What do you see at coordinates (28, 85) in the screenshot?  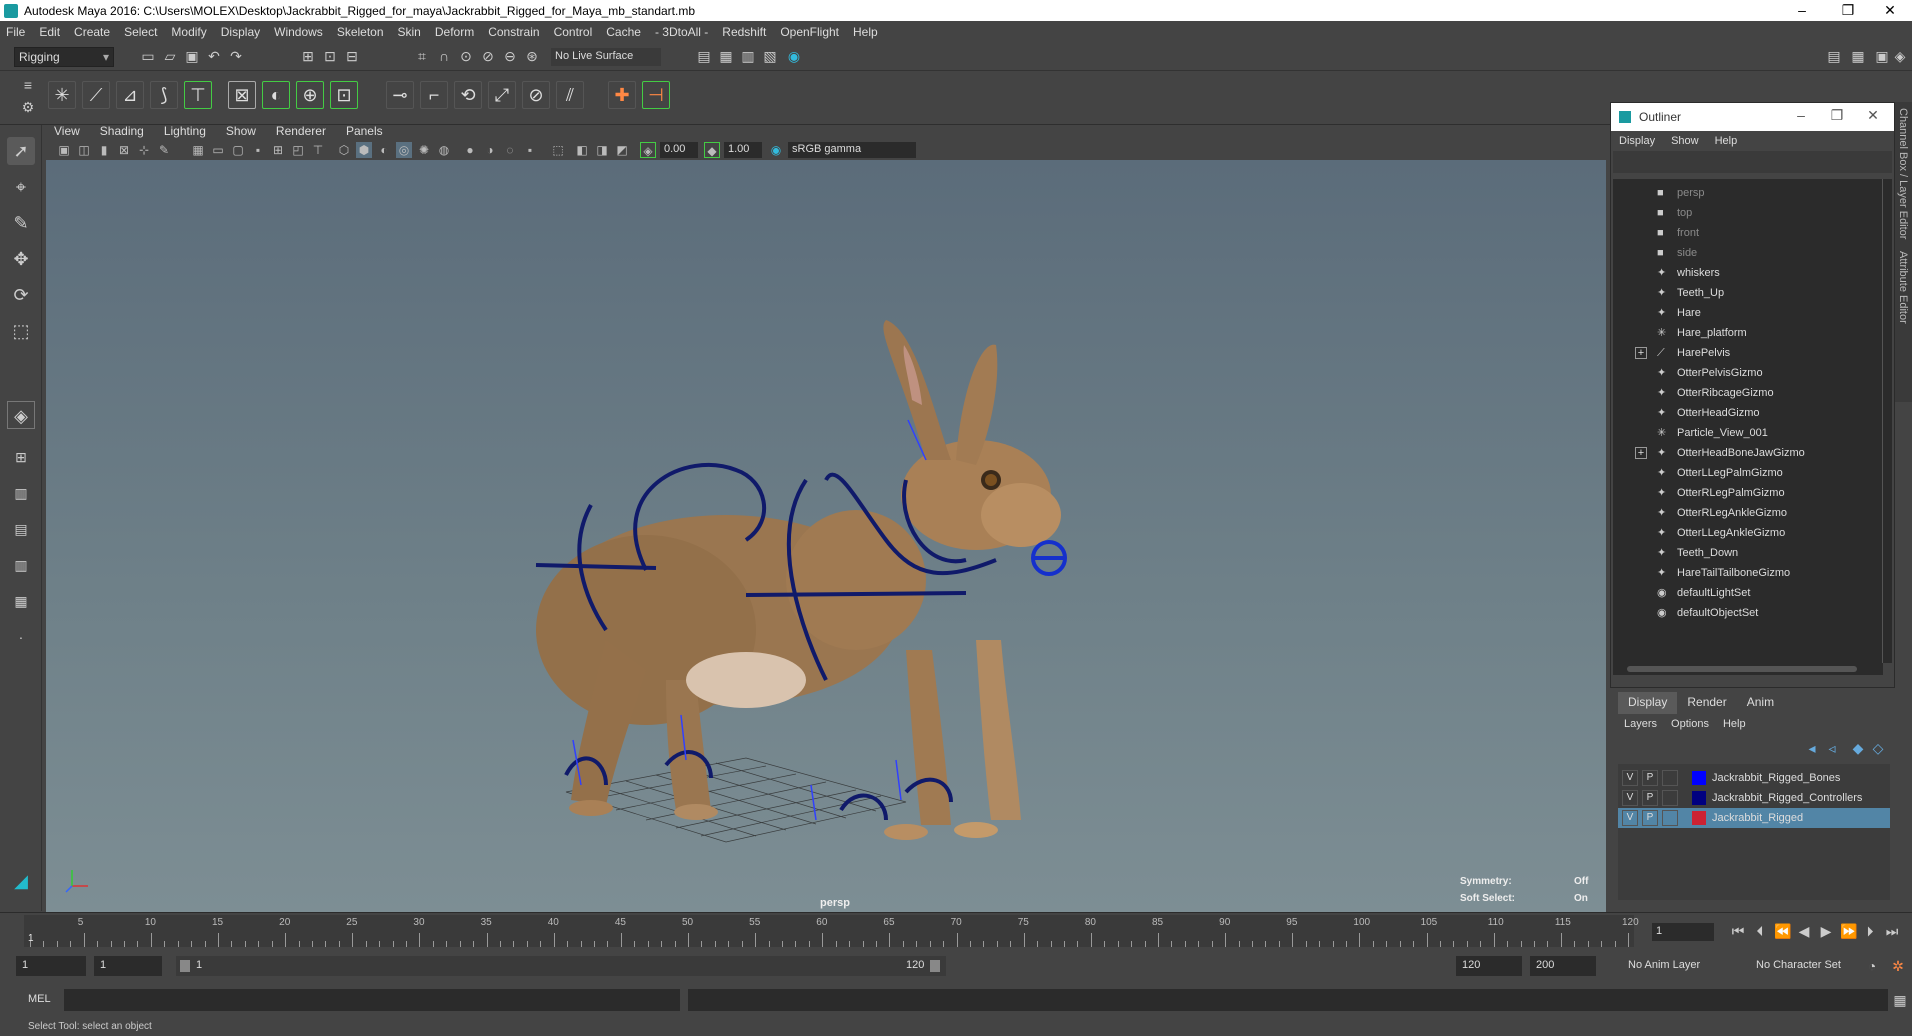 I see `shelf-tabs-icon: ≡` at bounding box center [28, 85].